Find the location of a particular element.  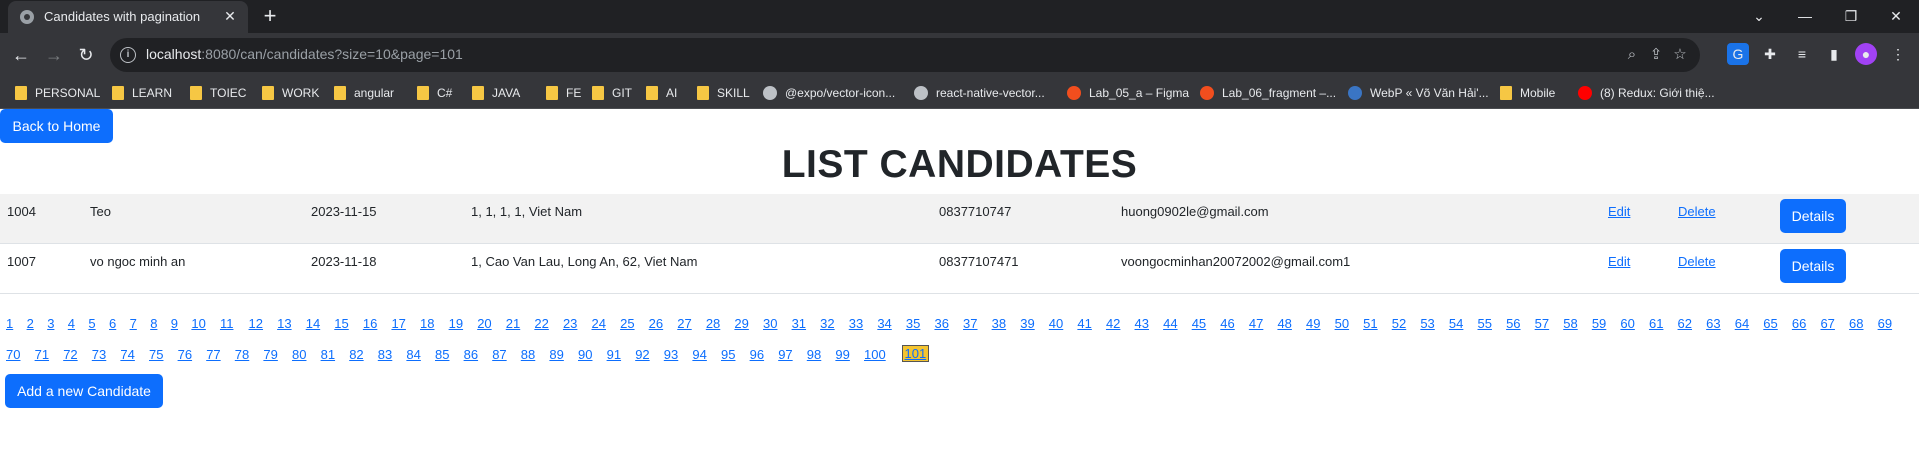

page-link: 17 is located at coordinates (398, 323).